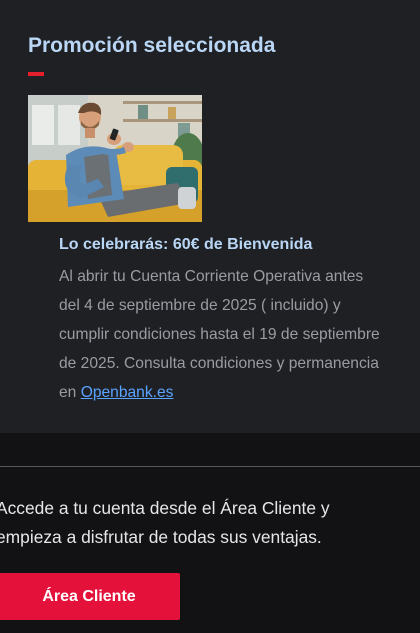 Image resolution: width=420 pixels, height=633 pixels. What do you see at coordinates (186, 244) in the screenshot?
I see `promo-heading: Lo celebrarás: 60€ de Bienvenida` at bounding box center [186, 244].